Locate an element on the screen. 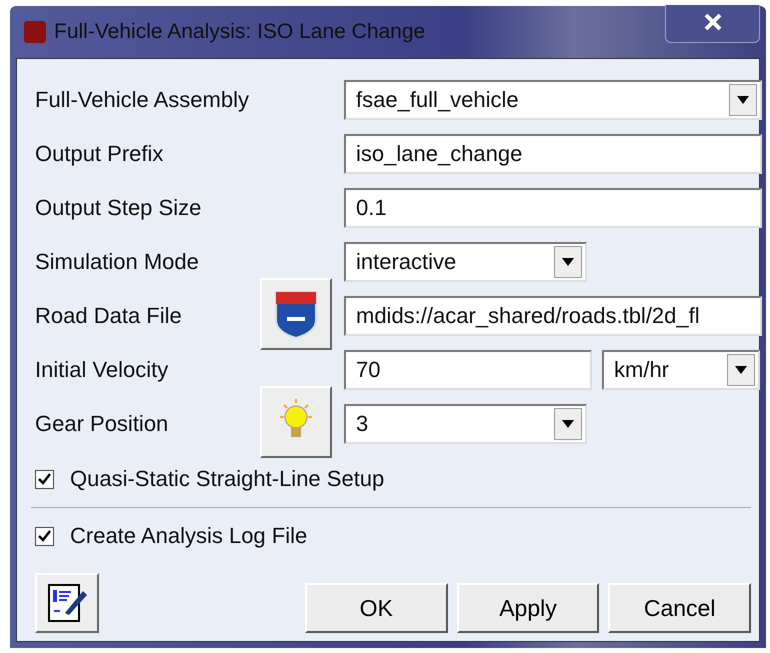 The image size is (770, 653). close-button is located at coordinates (712, 24).